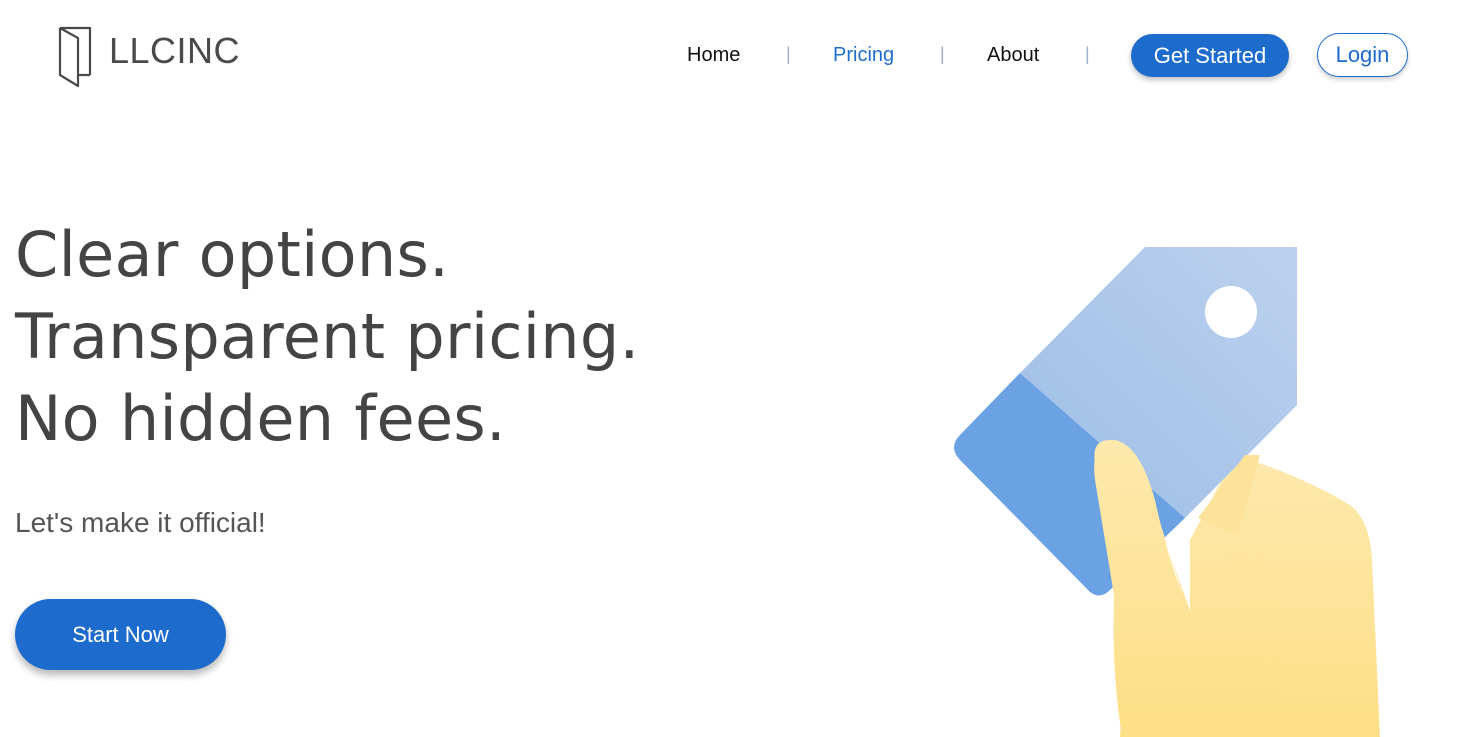  I want to click on hero-headline-line-2: Transparent pricing., so click(327, 336).